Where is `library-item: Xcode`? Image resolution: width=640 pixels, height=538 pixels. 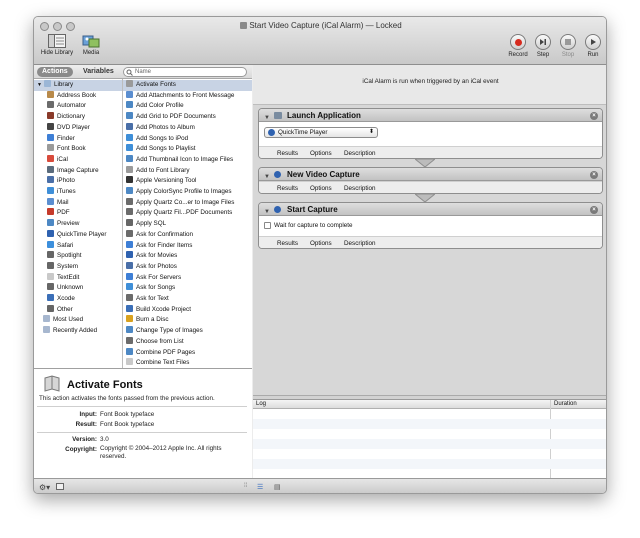
library-item: Xcode is located at coordinates (78, 299).